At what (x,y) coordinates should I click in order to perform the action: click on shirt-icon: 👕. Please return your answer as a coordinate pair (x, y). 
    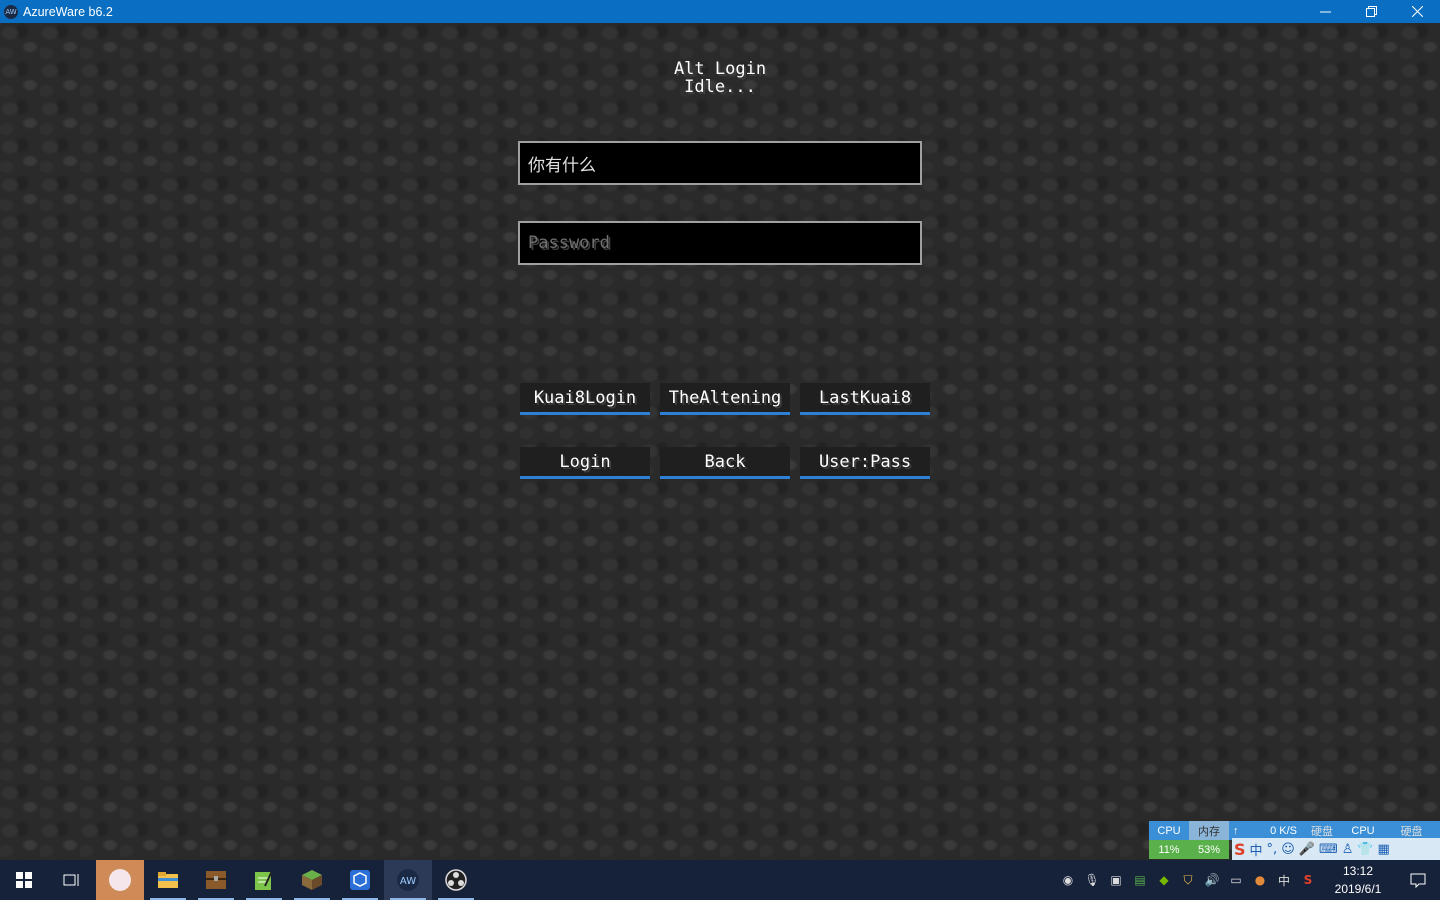
    Looking at the image, I should click on (1365, 849).